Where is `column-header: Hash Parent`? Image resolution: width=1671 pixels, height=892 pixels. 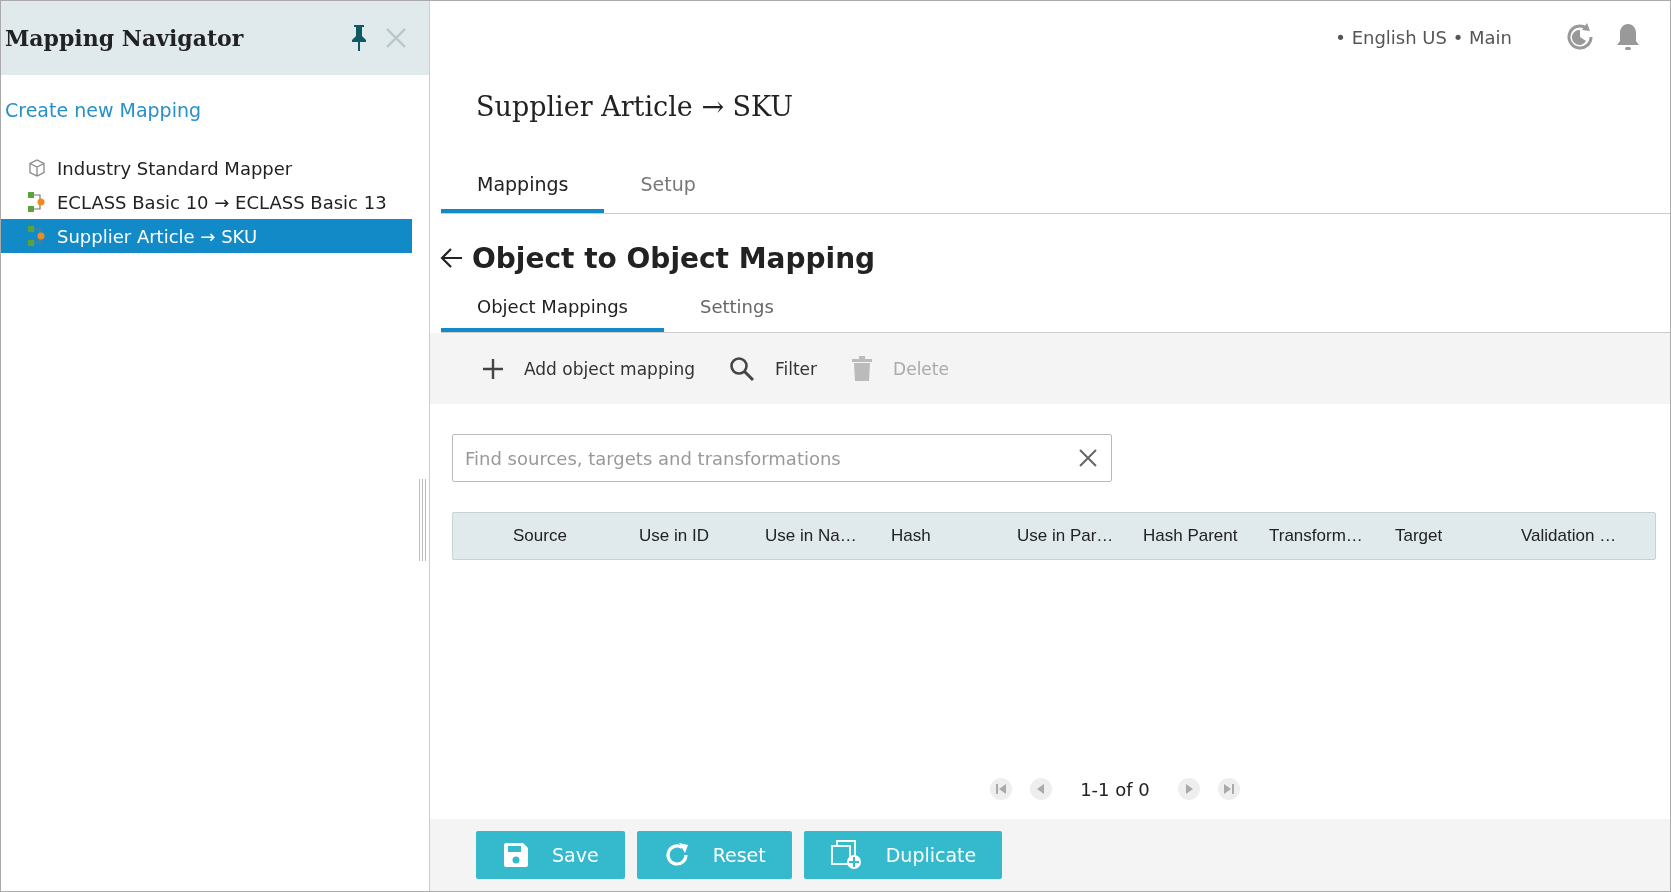
column-header: Hash Parent is located at coordinates (1206, 536).